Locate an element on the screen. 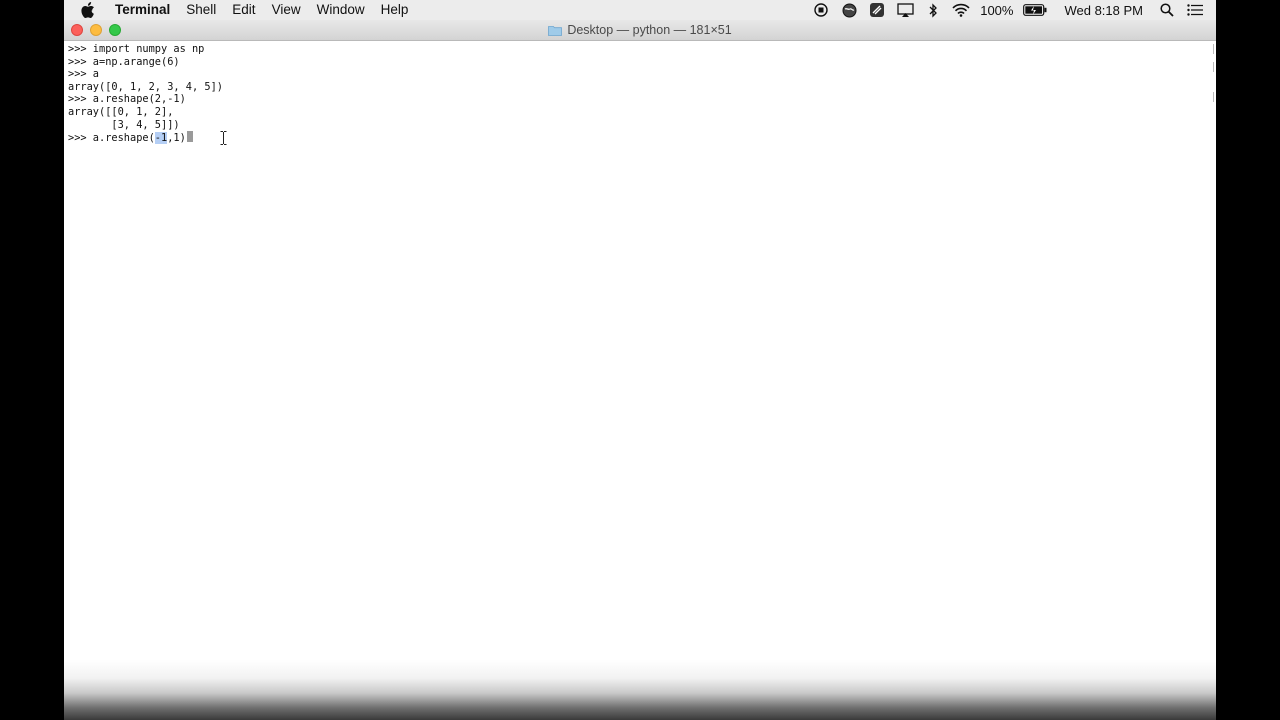  airplay-icon is located at coordinates (905, 10).